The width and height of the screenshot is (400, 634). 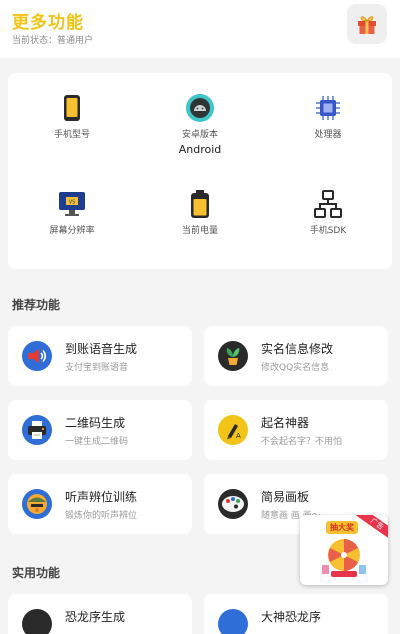 I want to click on feature-card-voice: 到账语音生成 支付宝到账语音, so click(x=100, y=356).